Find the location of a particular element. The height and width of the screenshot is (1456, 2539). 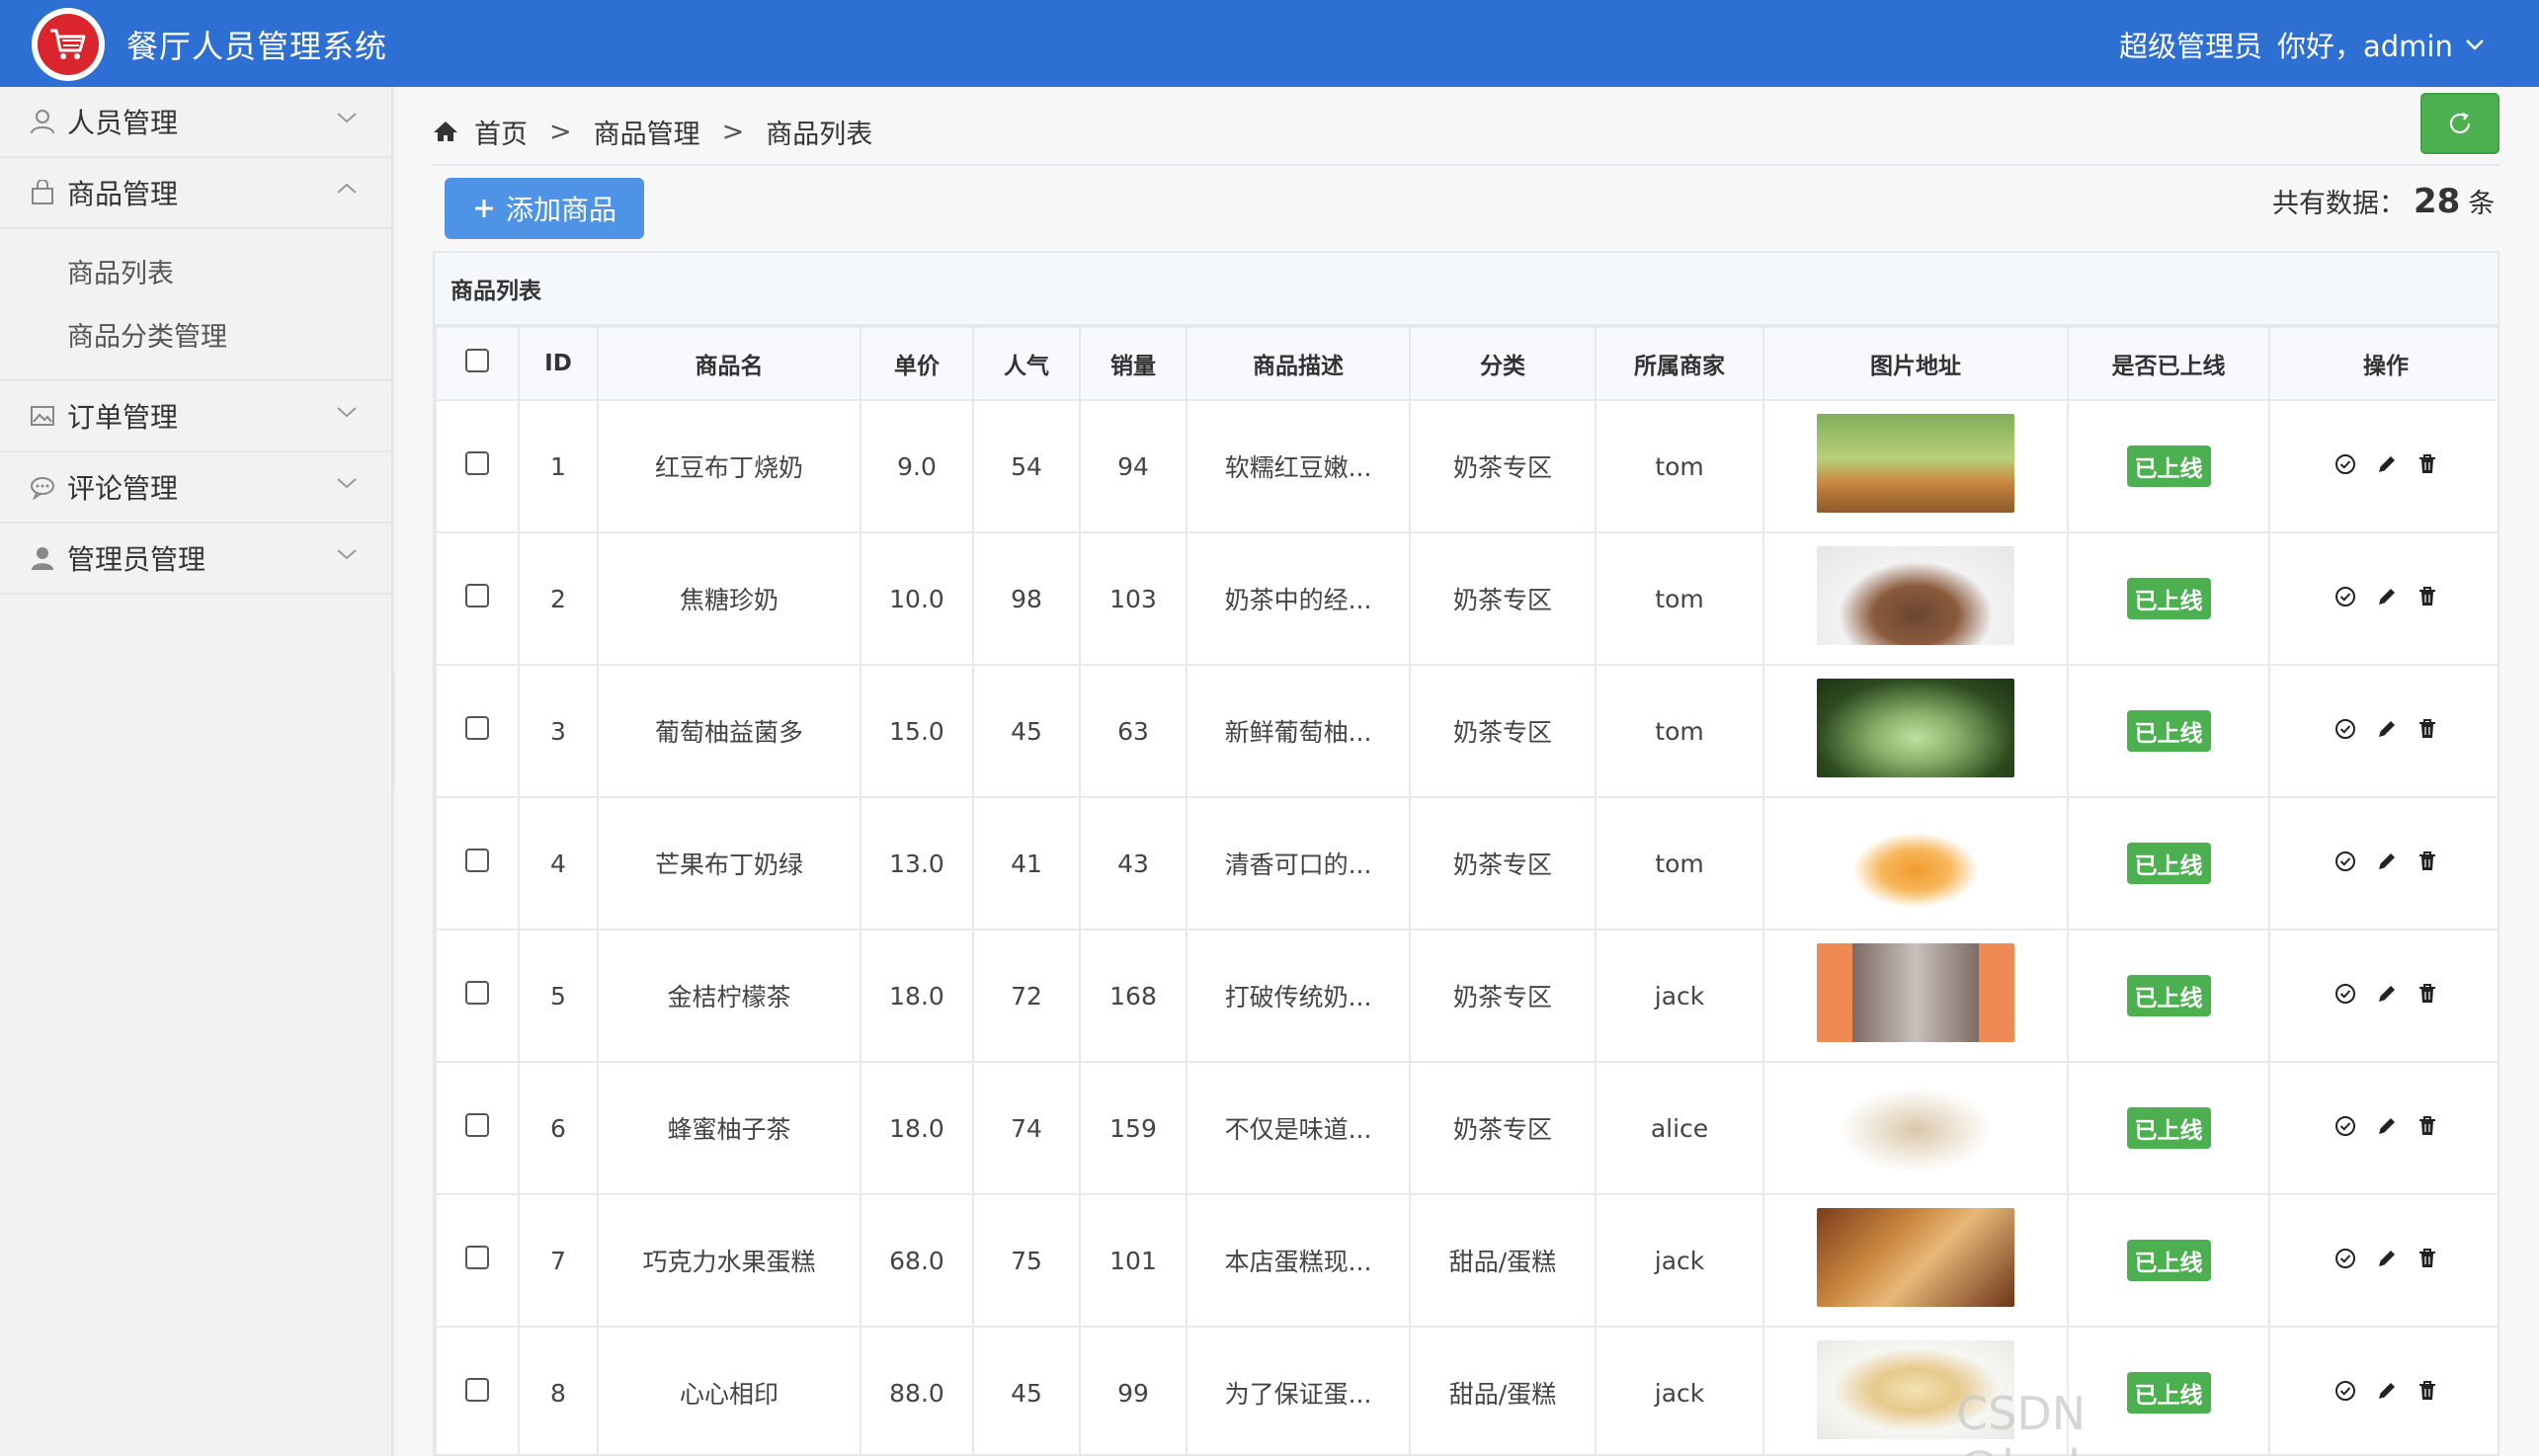

breadcrumb-home: 首页 is located at coordinates (501, 132).